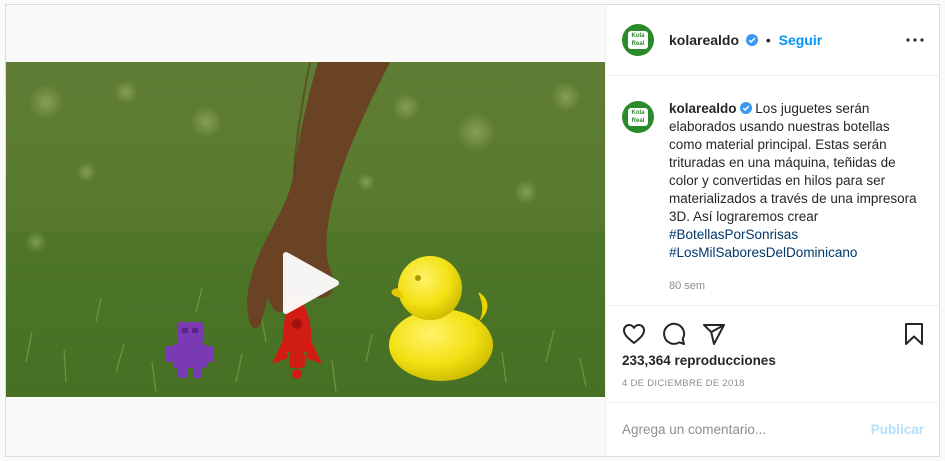 The image size is (945, 461). Describe the element at coordinates (794, 253) in the screenshot. I see `hashtag-link: #LosMilSaboresDelDominicano` at that location.